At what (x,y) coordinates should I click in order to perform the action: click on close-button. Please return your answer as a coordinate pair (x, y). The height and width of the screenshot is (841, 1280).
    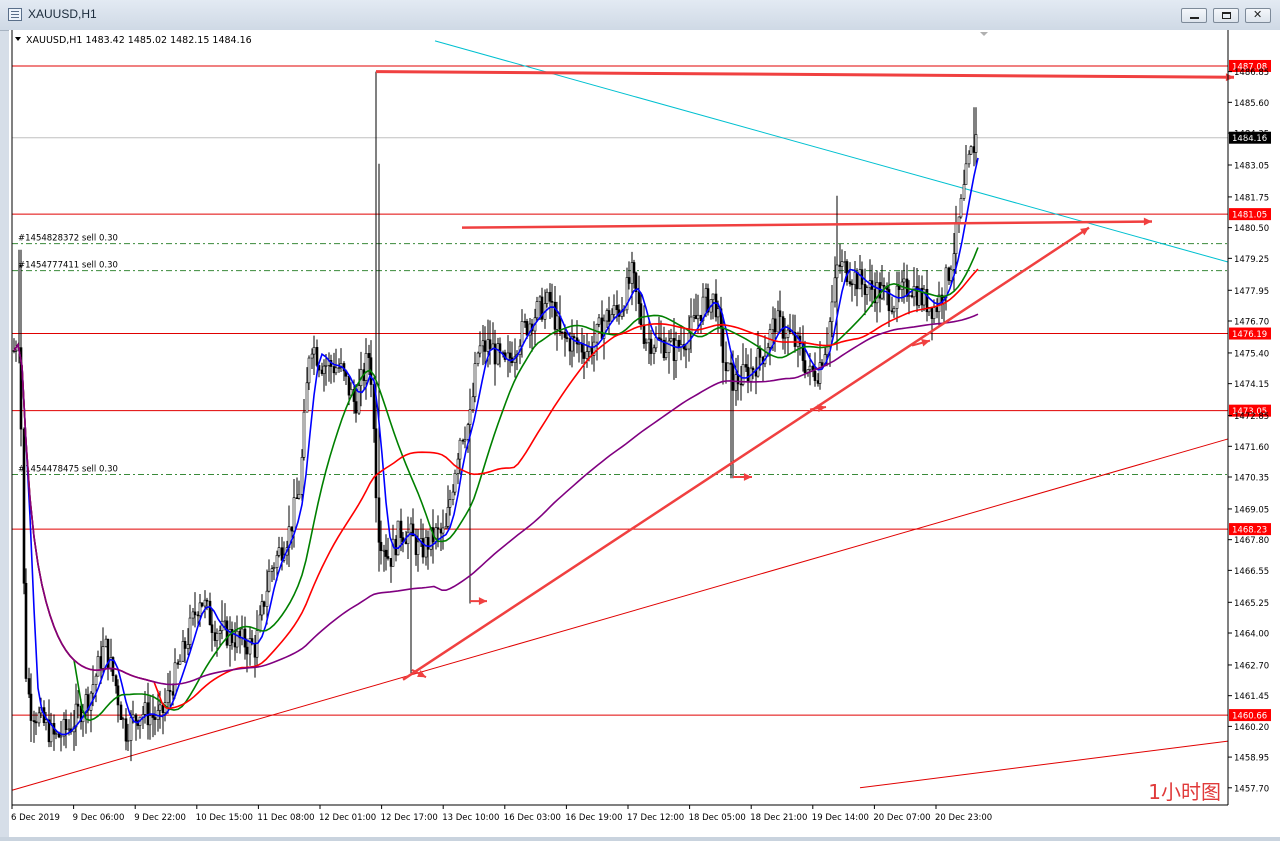
    Looking at the image, I should click on (1258, 15).